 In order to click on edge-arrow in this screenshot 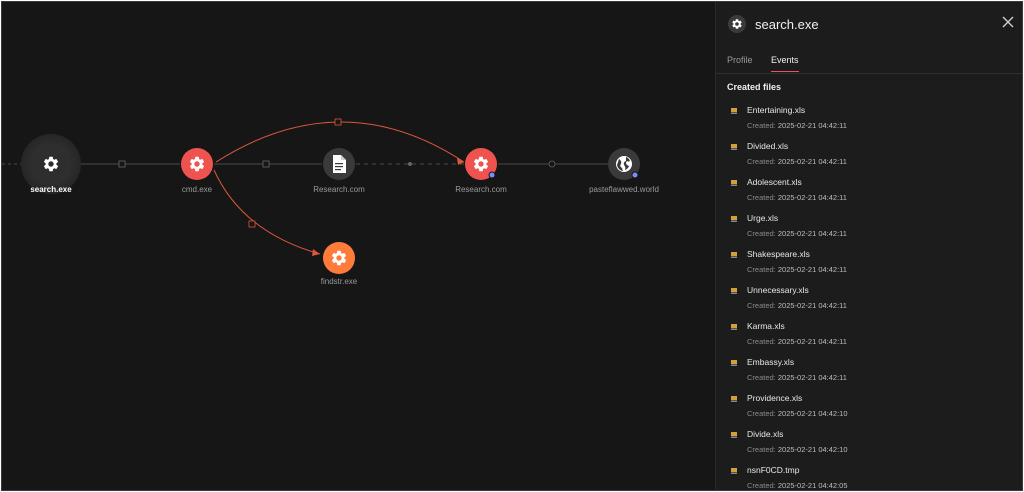, I will do `click(316, 252)`.